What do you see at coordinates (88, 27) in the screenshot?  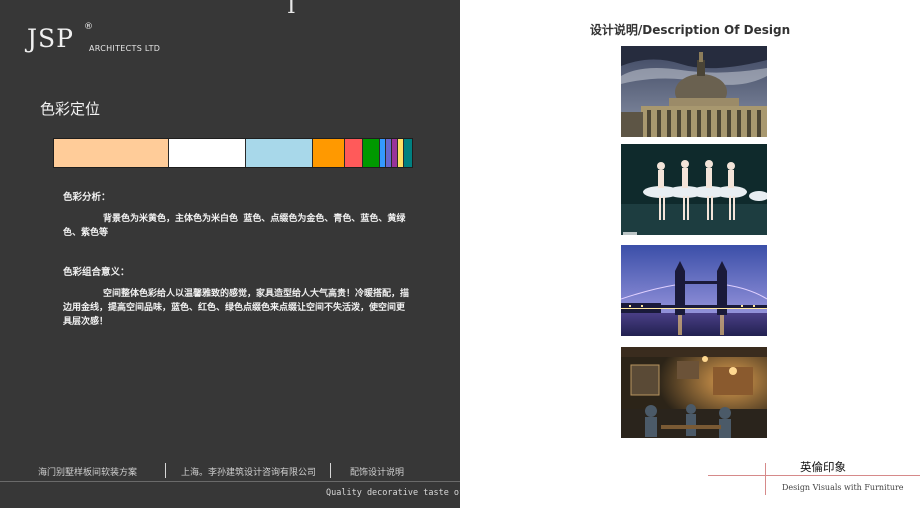 I see `logo-registered: ®` at bounding box center [88, 27].